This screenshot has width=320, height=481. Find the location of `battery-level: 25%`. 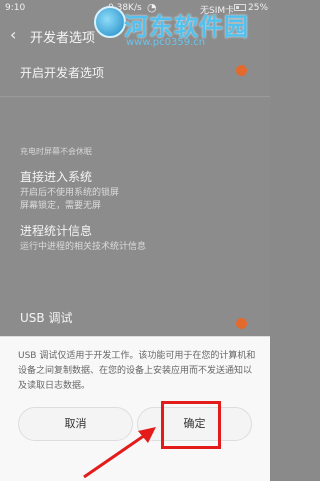

battery-level: 25% is located at coordinates (258, 8).